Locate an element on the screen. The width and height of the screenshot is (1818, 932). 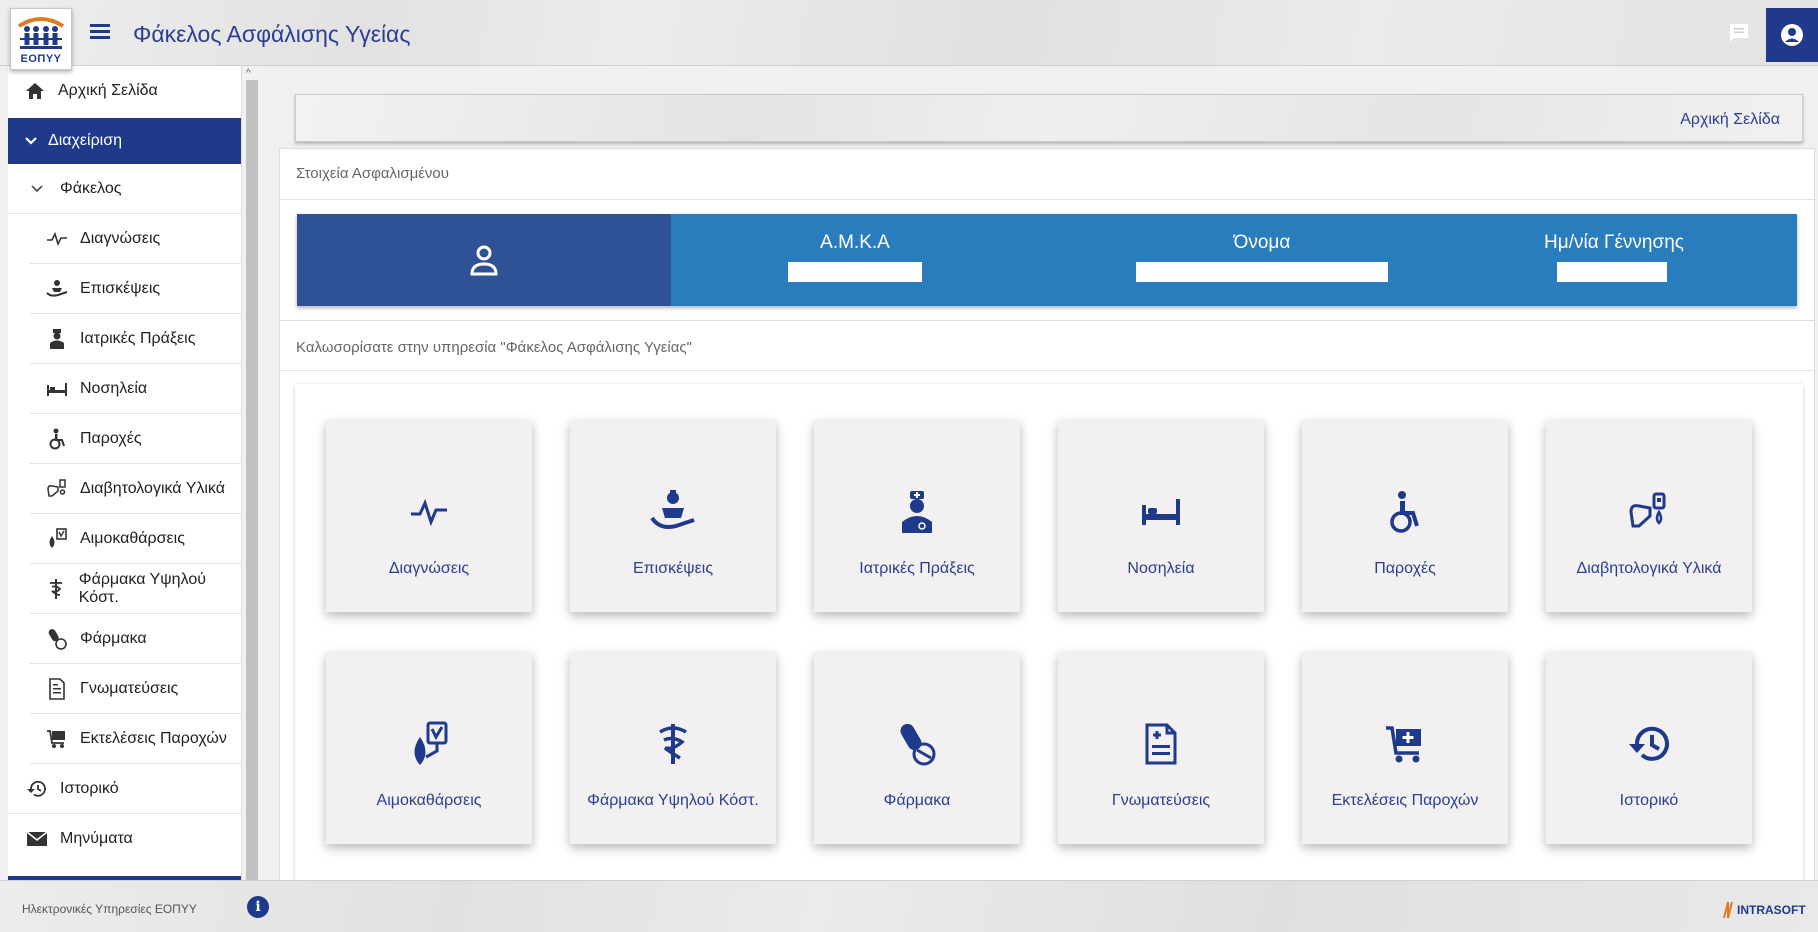
breadcrumb: Αρχική Σελίδα is located at coordinates (1049, 118).